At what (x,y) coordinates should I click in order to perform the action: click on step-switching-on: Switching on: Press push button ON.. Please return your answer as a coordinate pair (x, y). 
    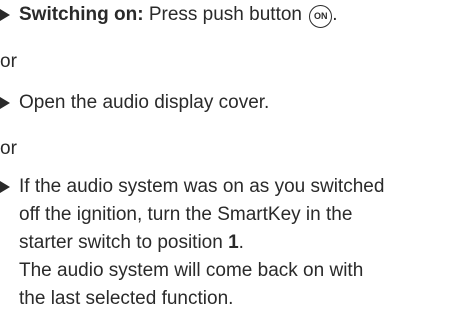
    Looking at the image, I should click on (231, 15).